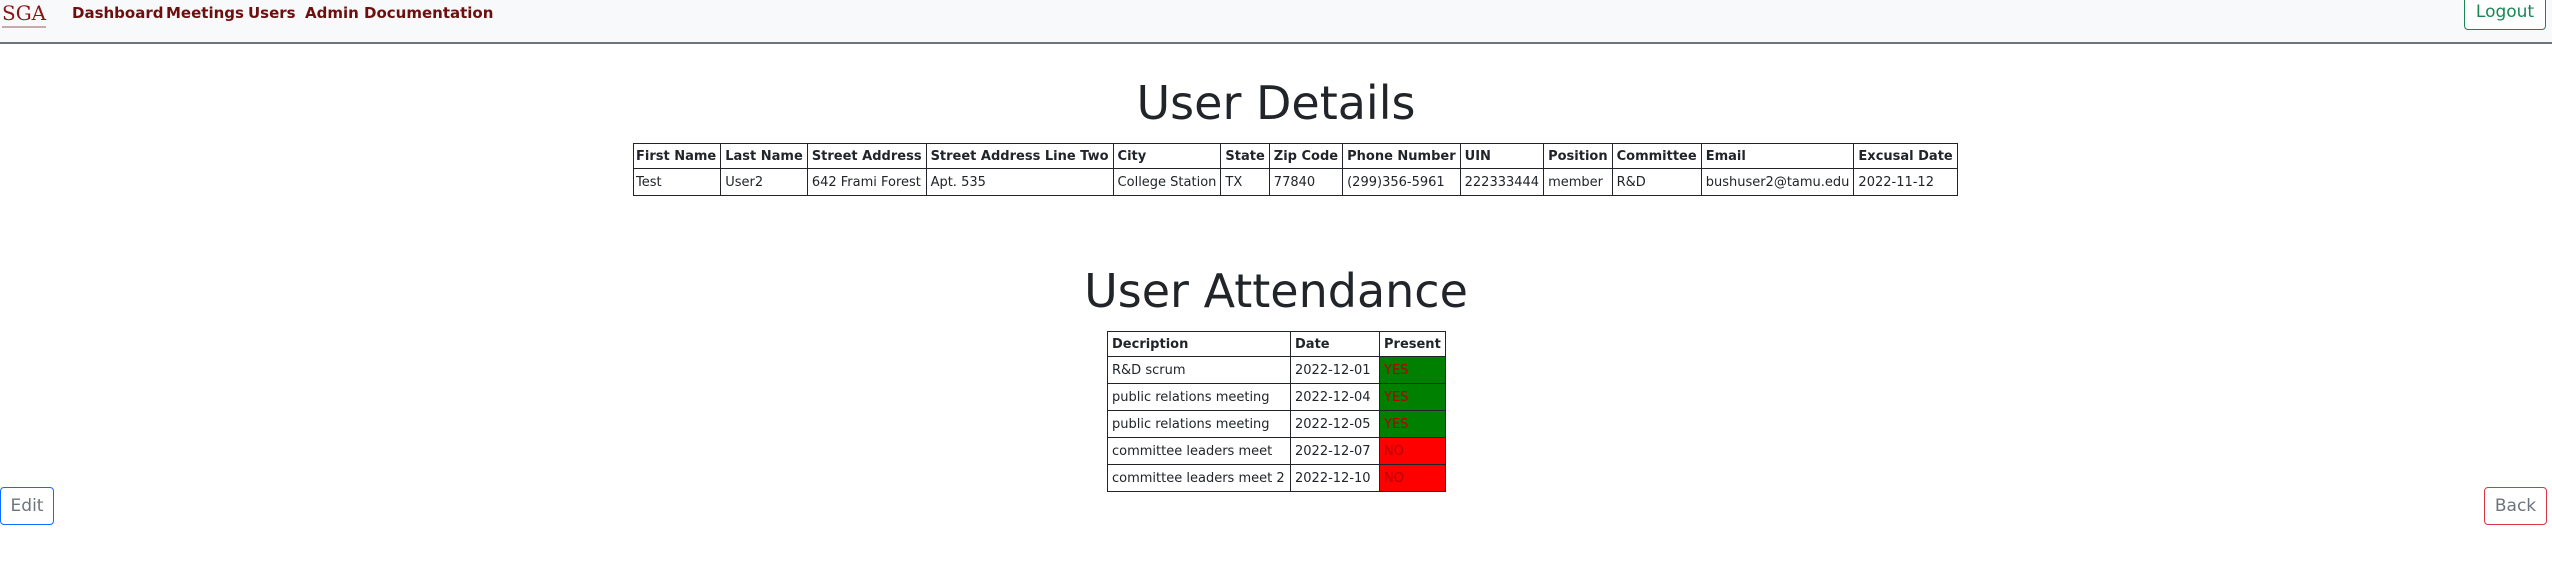 This screenshot has height=562, width=2552. I want to click on col-uin: UIN, so click(1502, 156).